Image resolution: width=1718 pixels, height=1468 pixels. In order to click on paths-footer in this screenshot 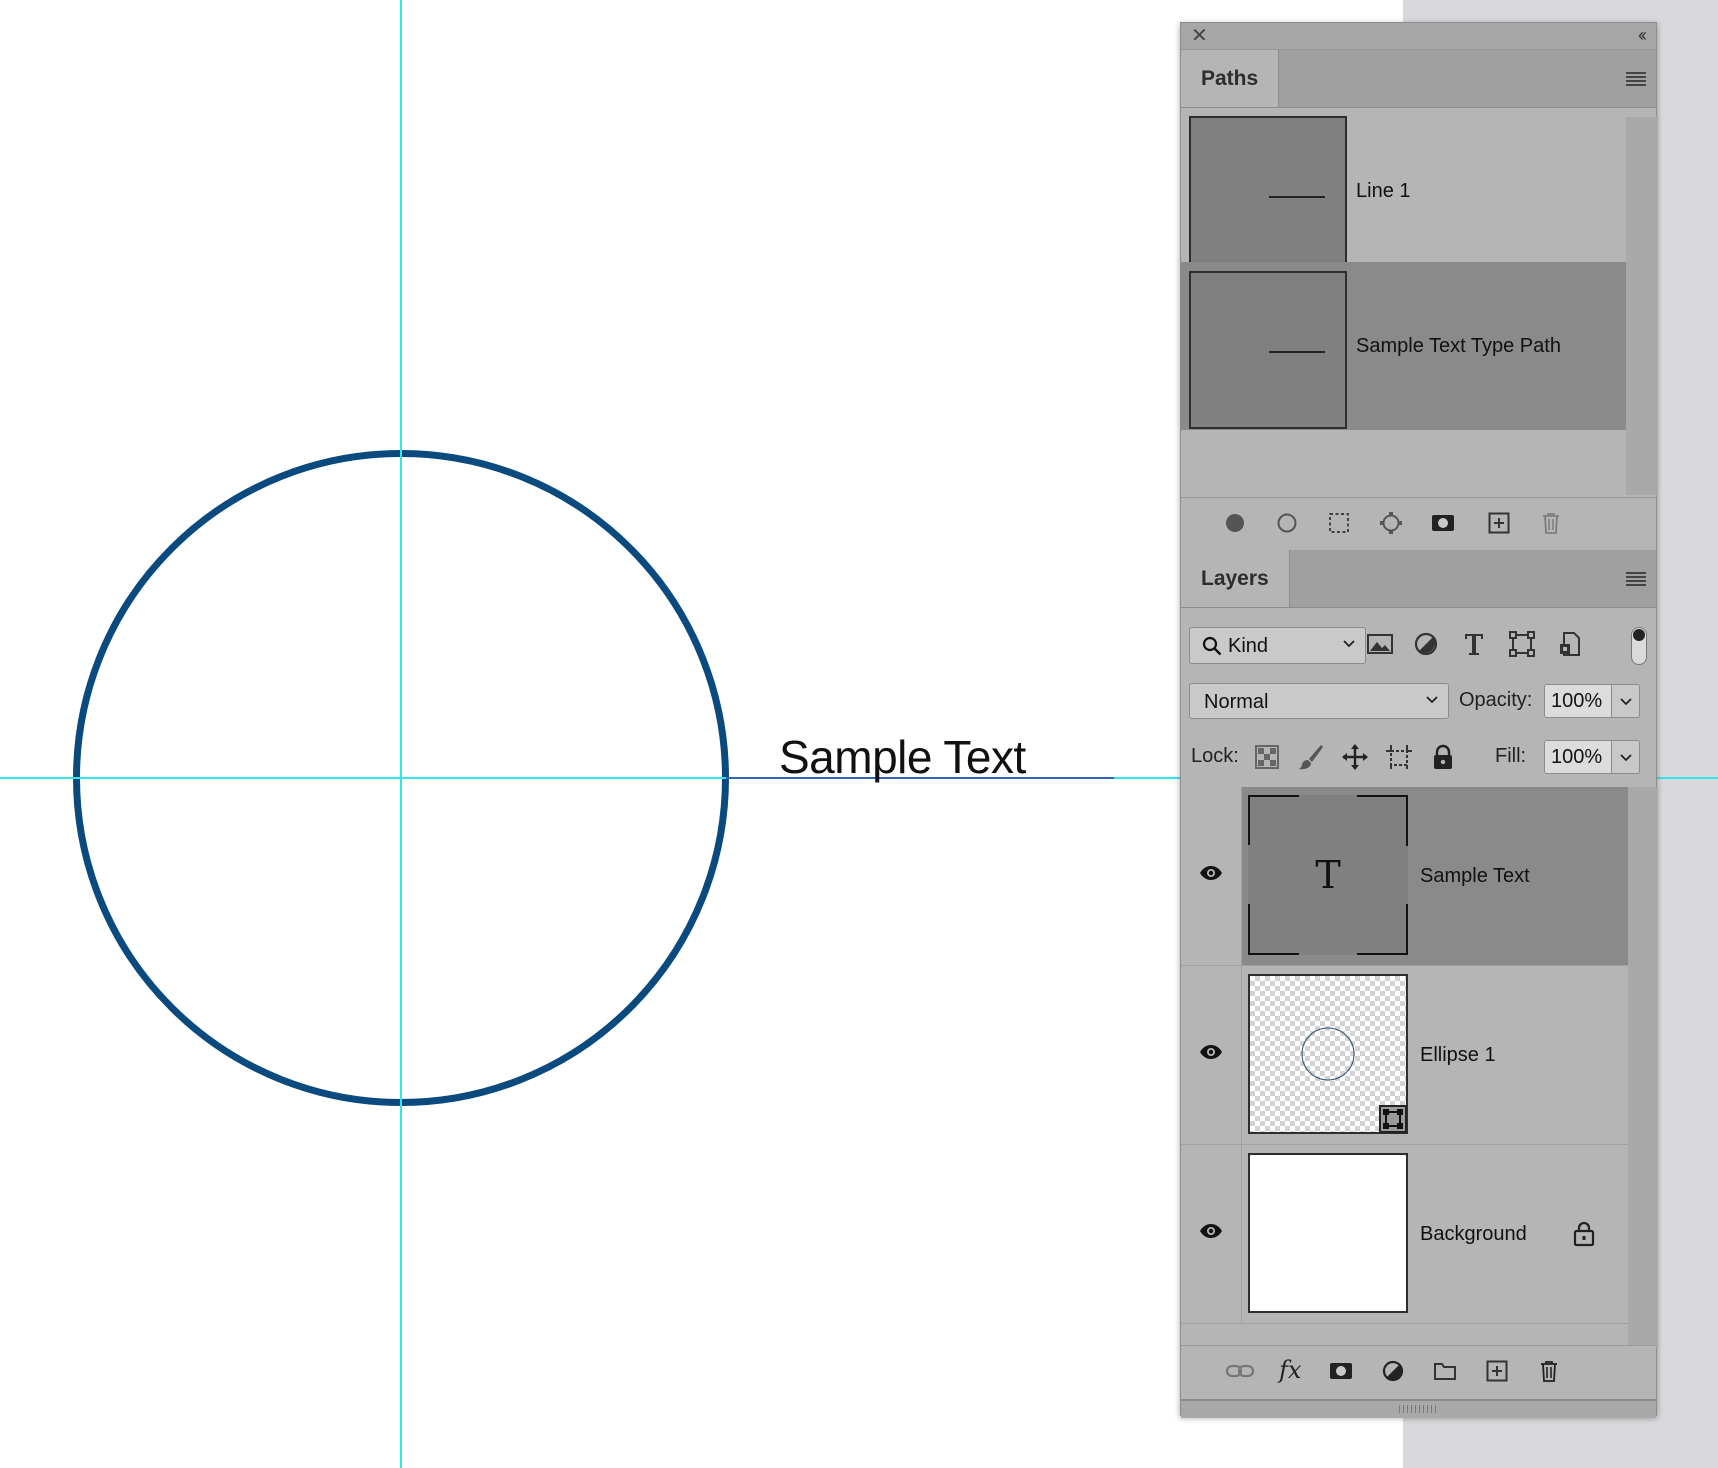, I will do `click(1418, 524)`.